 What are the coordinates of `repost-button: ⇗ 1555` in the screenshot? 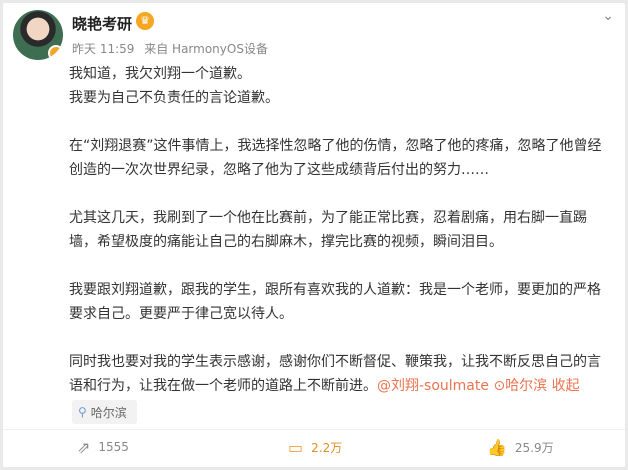 It's located at (103, 447).